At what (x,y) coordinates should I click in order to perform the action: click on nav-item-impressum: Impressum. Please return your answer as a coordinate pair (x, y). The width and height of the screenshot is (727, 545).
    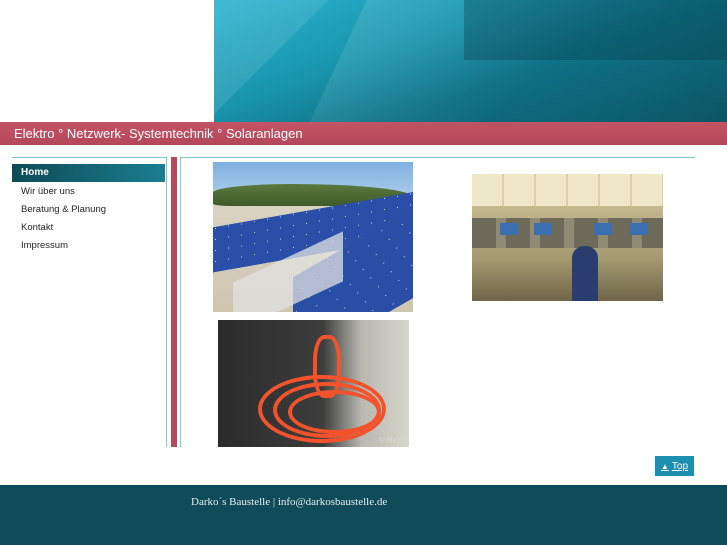
    Looking at the image, I should click on (89, 246).